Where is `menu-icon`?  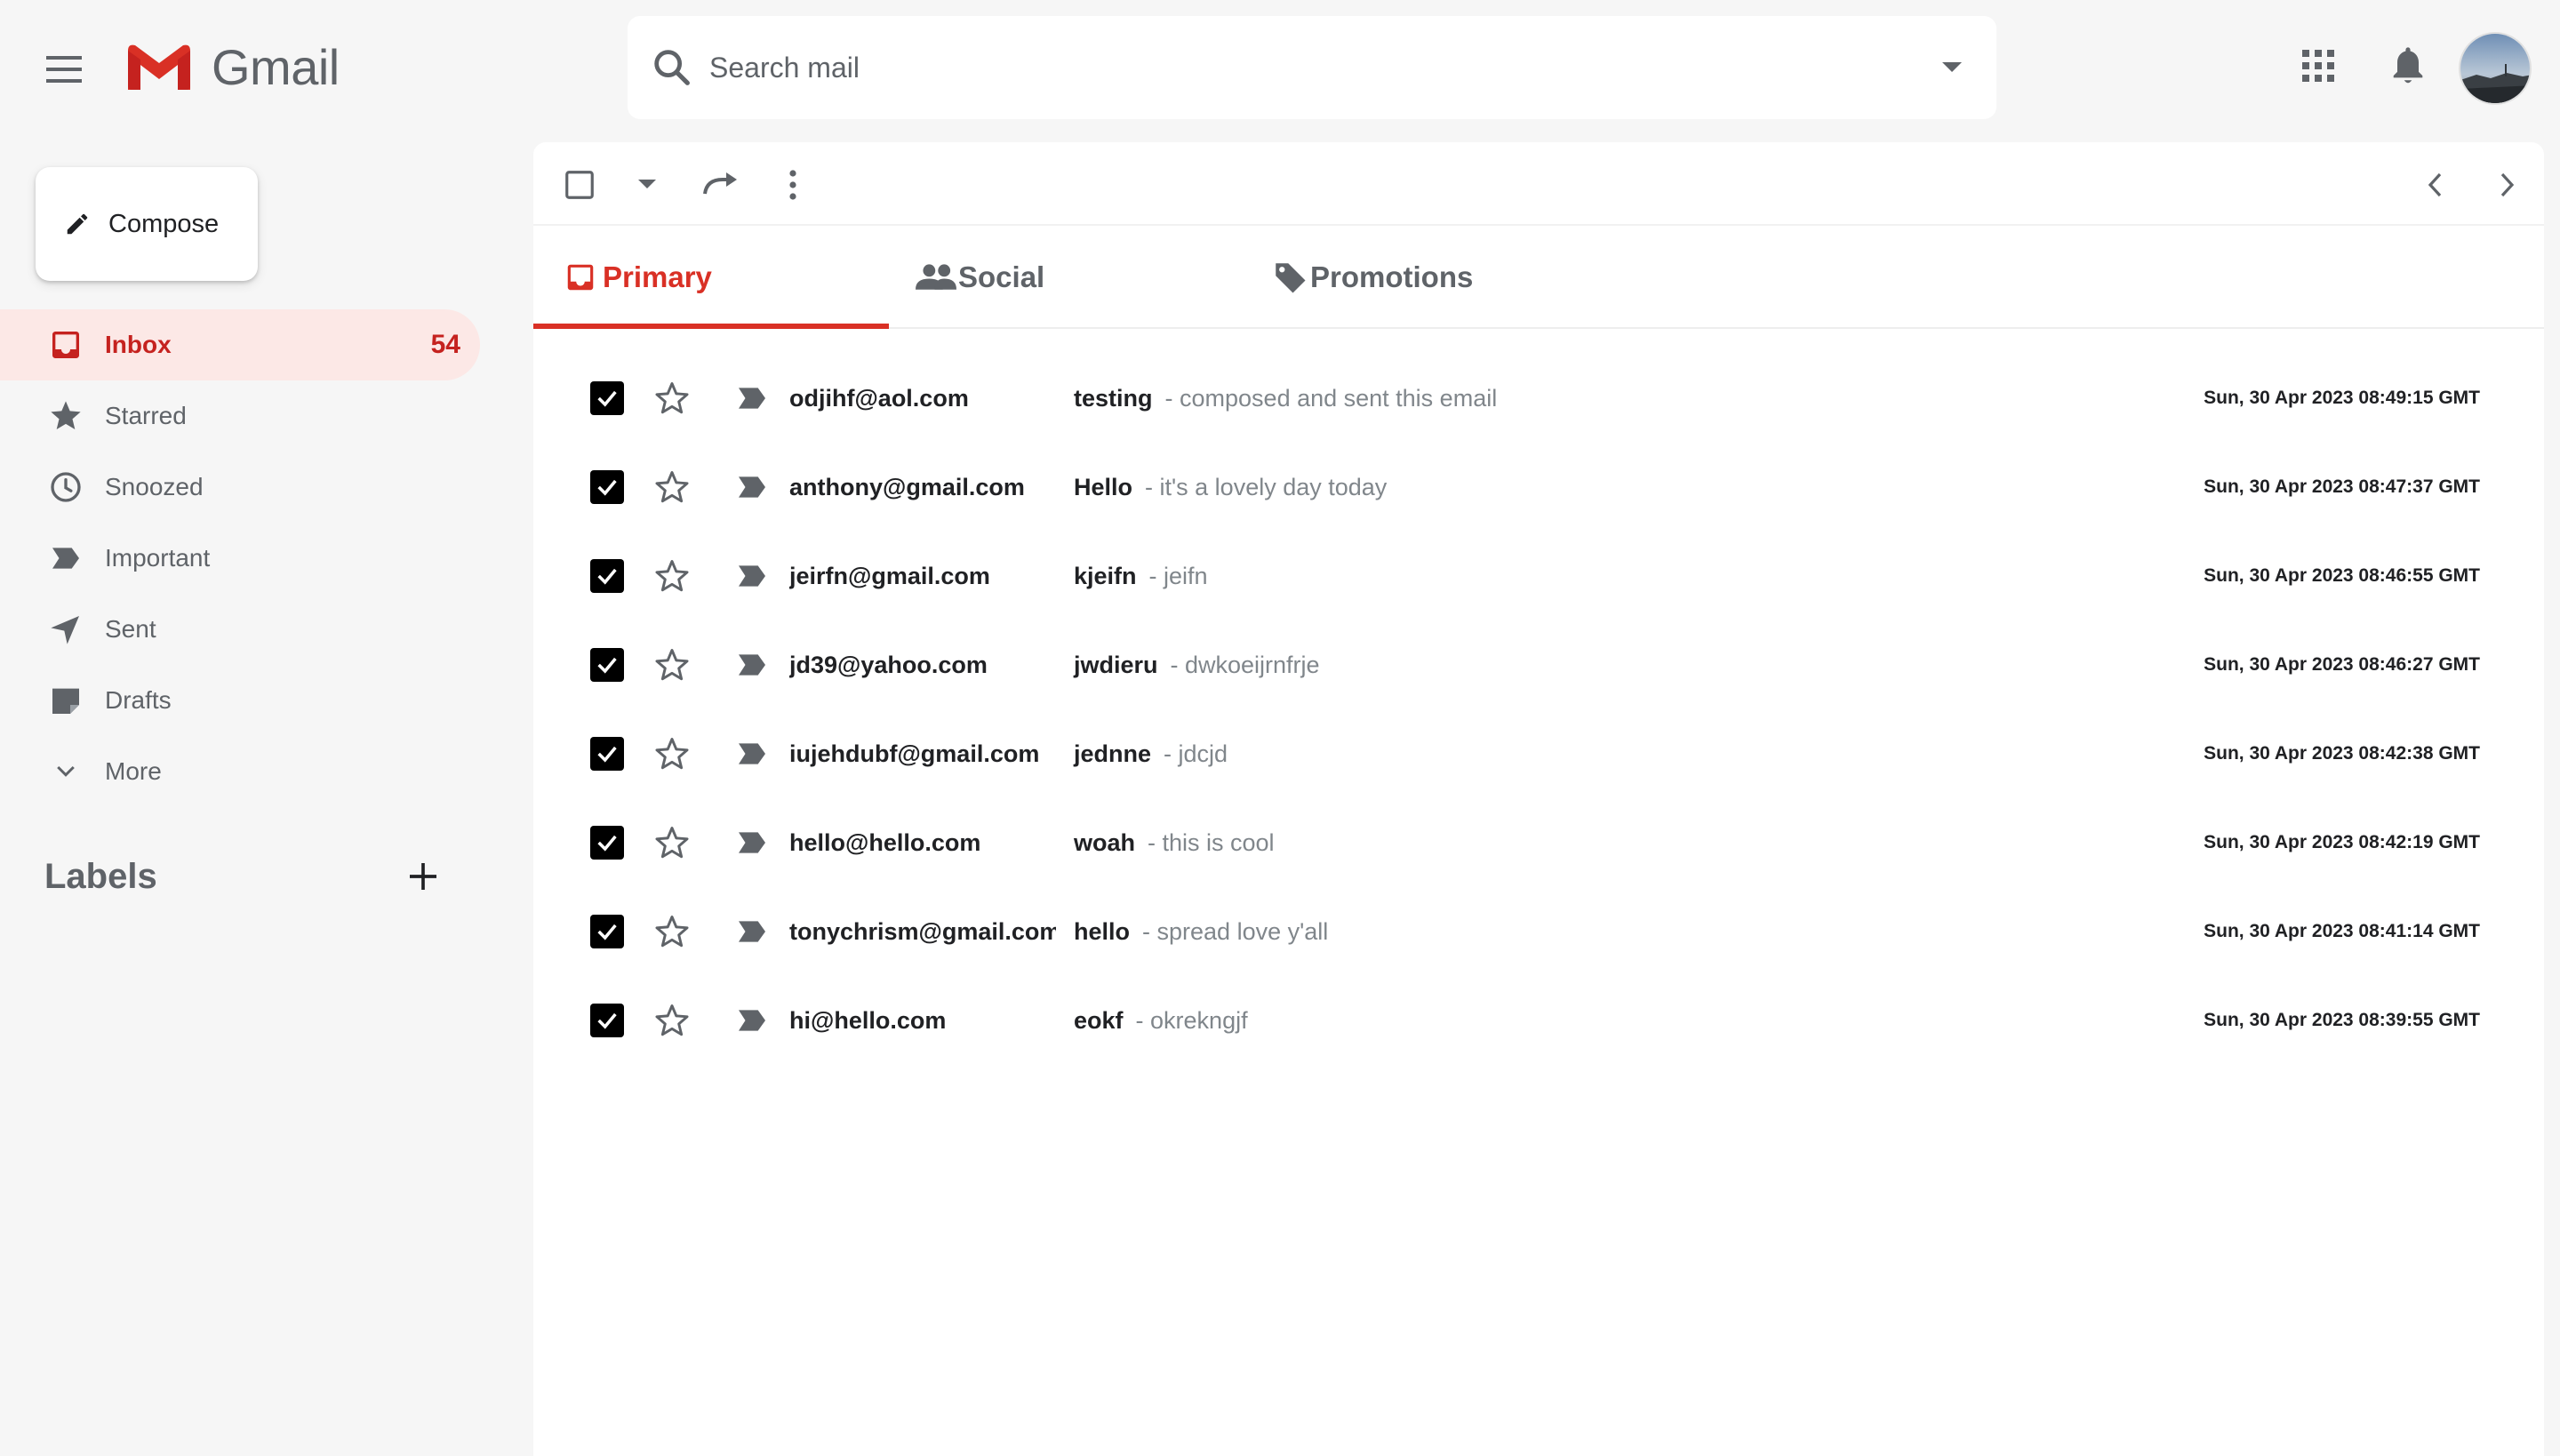
menu-icon is located at coordinates (64, 69).